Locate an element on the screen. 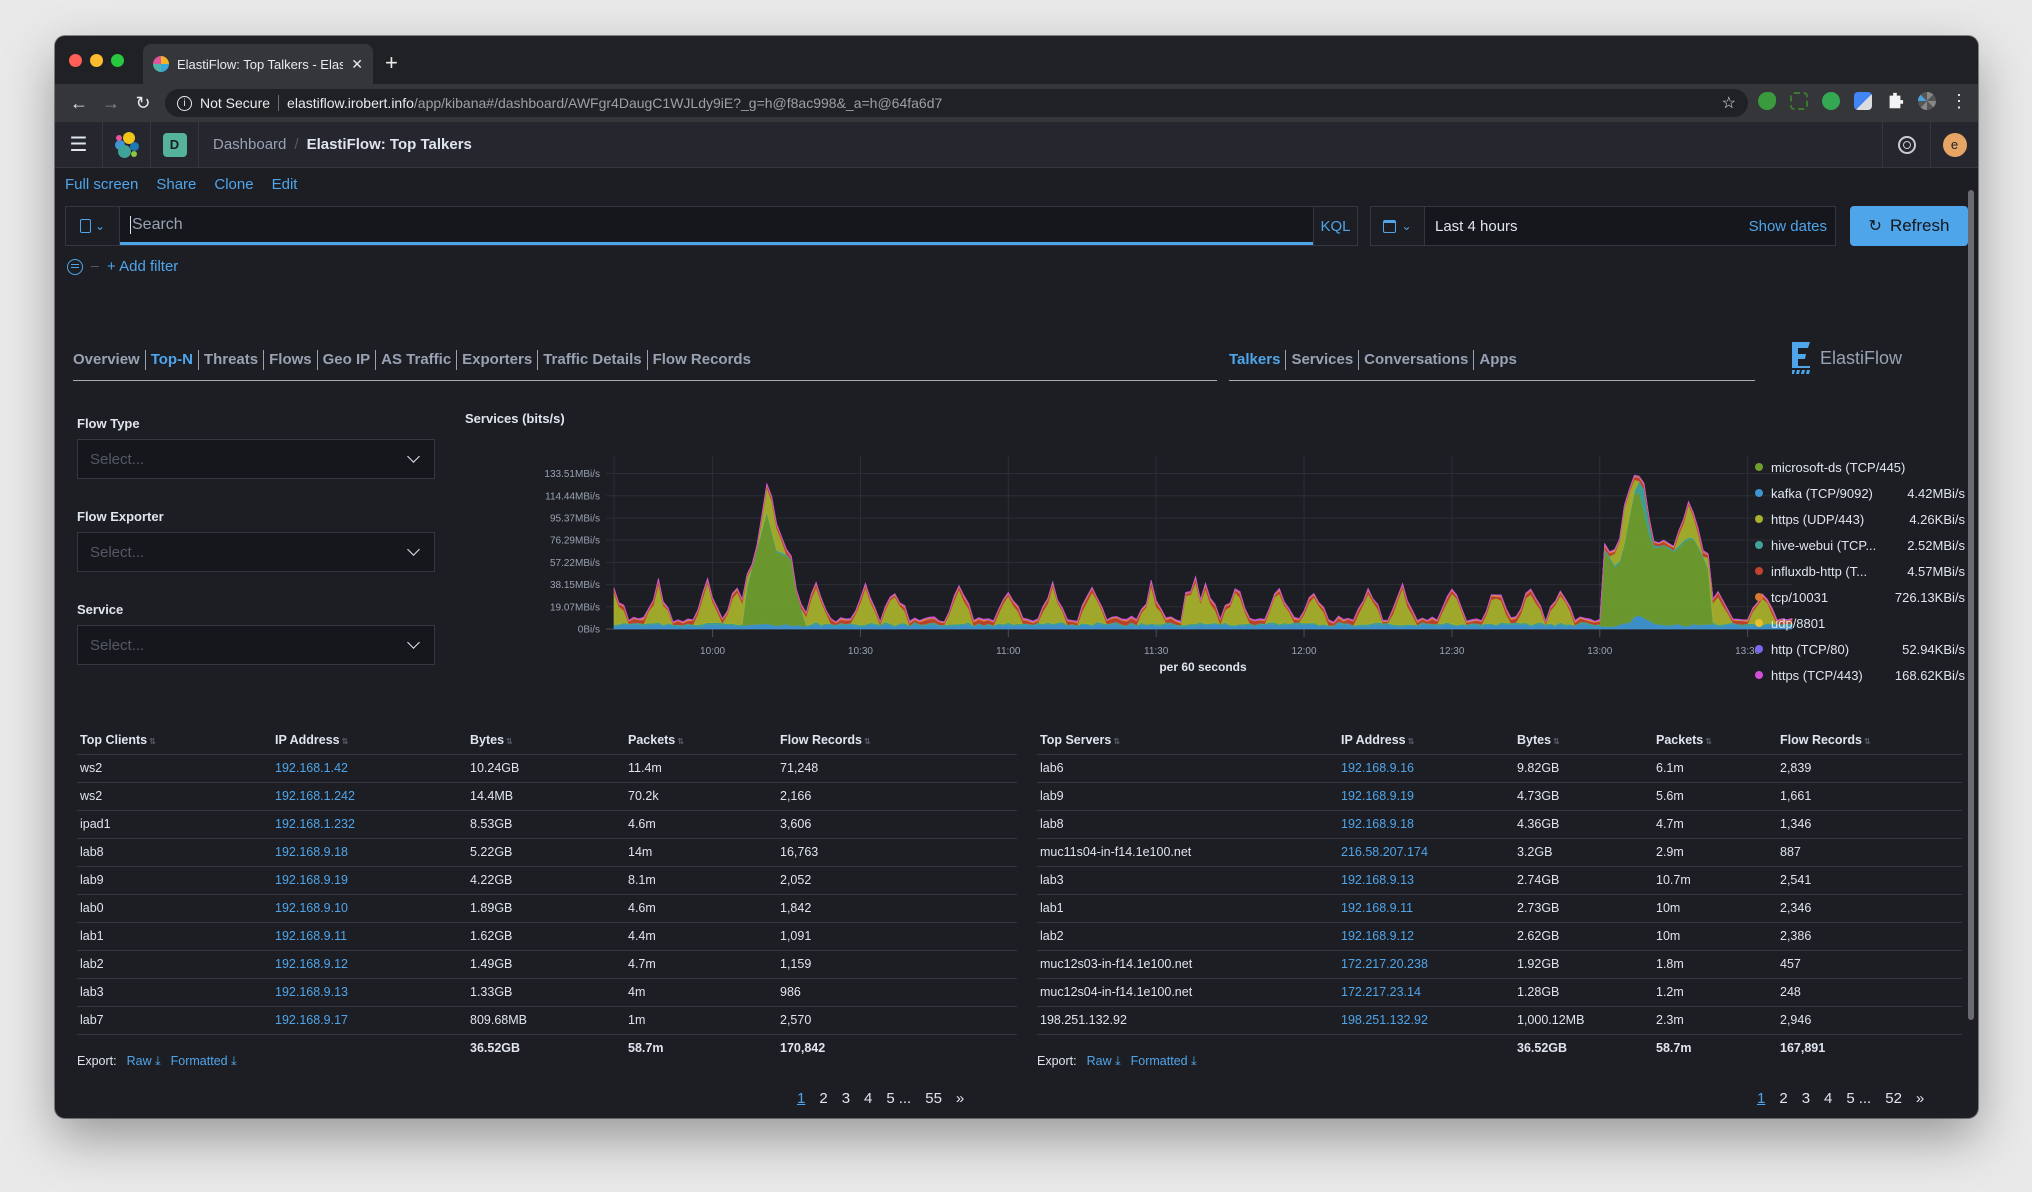 The width and height of the screenshot is (2032, 1192). show-dates-link: Show dates is located at coordinates (1792, 226).